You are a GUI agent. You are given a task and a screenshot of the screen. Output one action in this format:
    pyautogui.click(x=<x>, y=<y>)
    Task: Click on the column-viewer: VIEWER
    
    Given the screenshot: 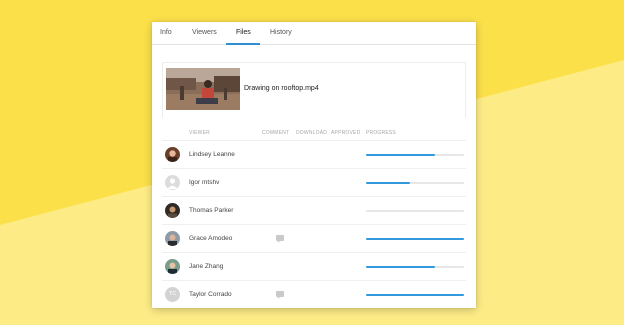 What is the action you would take?
    pyautogui.click(x=199, y=133)
    